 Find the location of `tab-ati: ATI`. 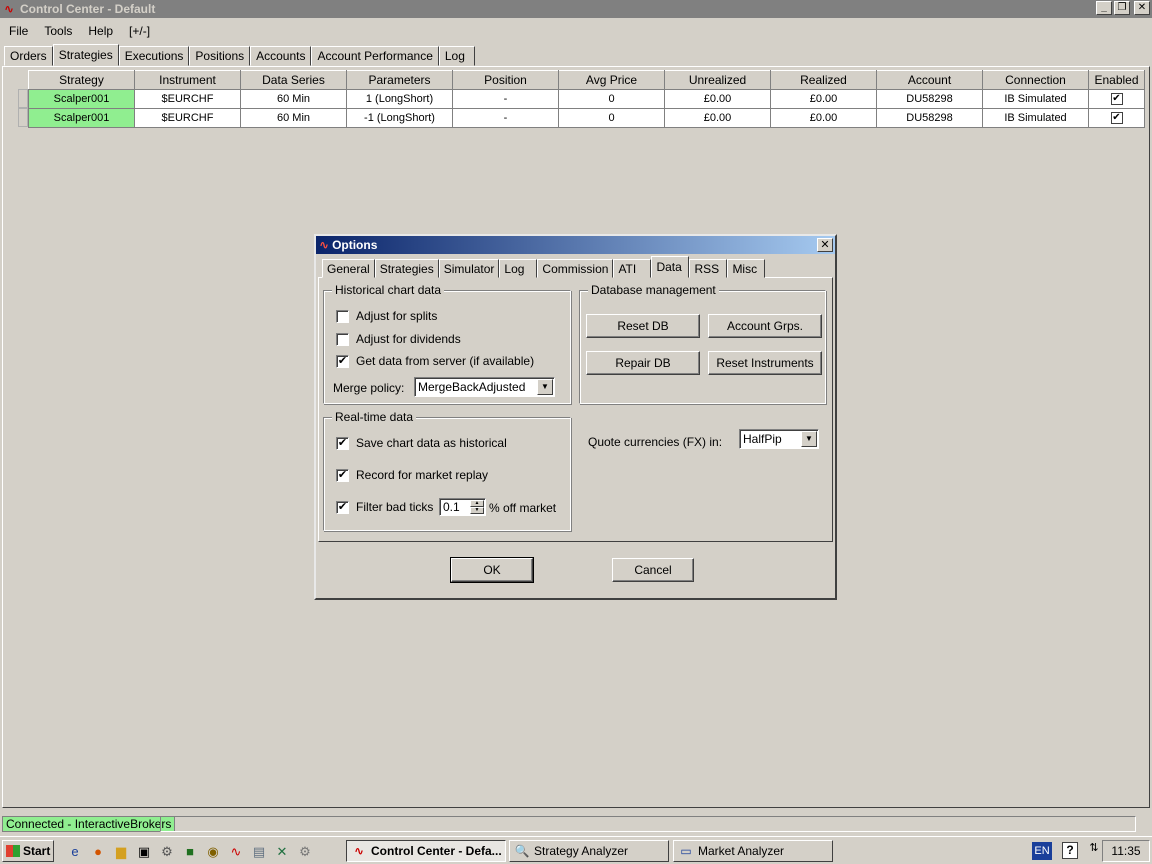

tab-ati: ATI is located at coordinates (632, 268).